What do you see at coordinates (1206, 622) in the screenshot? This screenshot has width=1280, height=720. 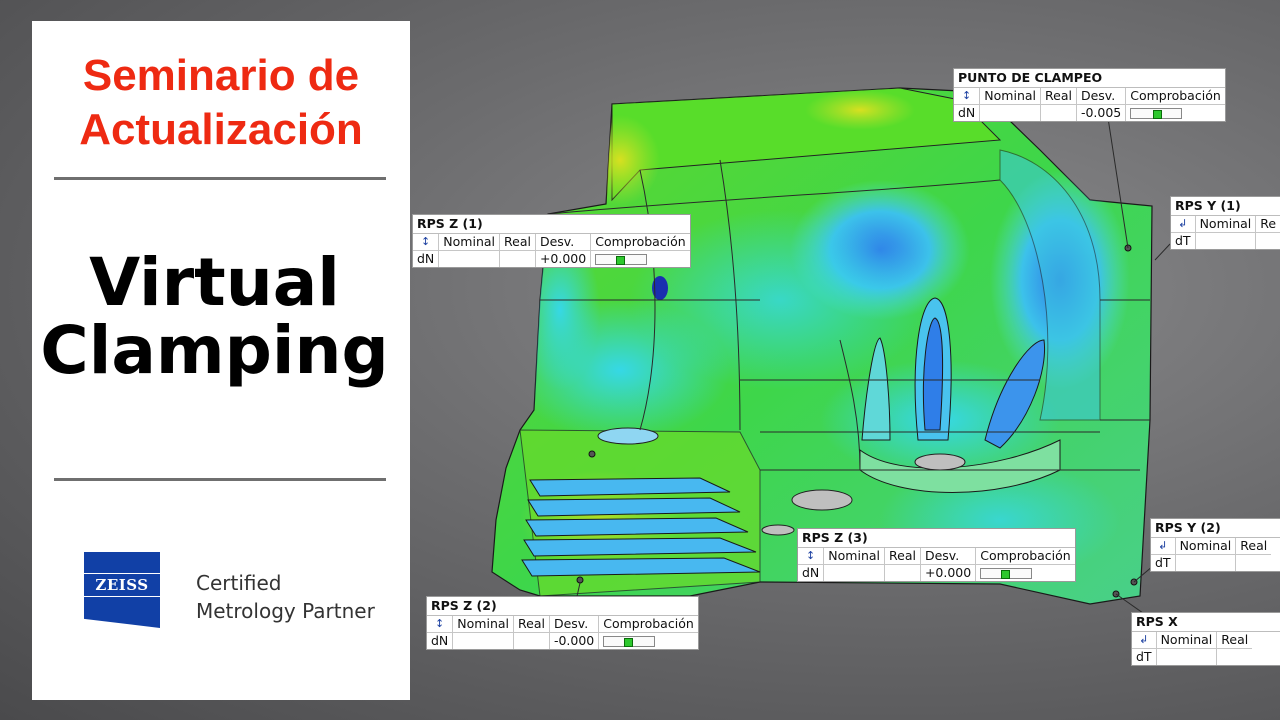 I see `callout-title: RPS X` at bounding box center [1206, 622].